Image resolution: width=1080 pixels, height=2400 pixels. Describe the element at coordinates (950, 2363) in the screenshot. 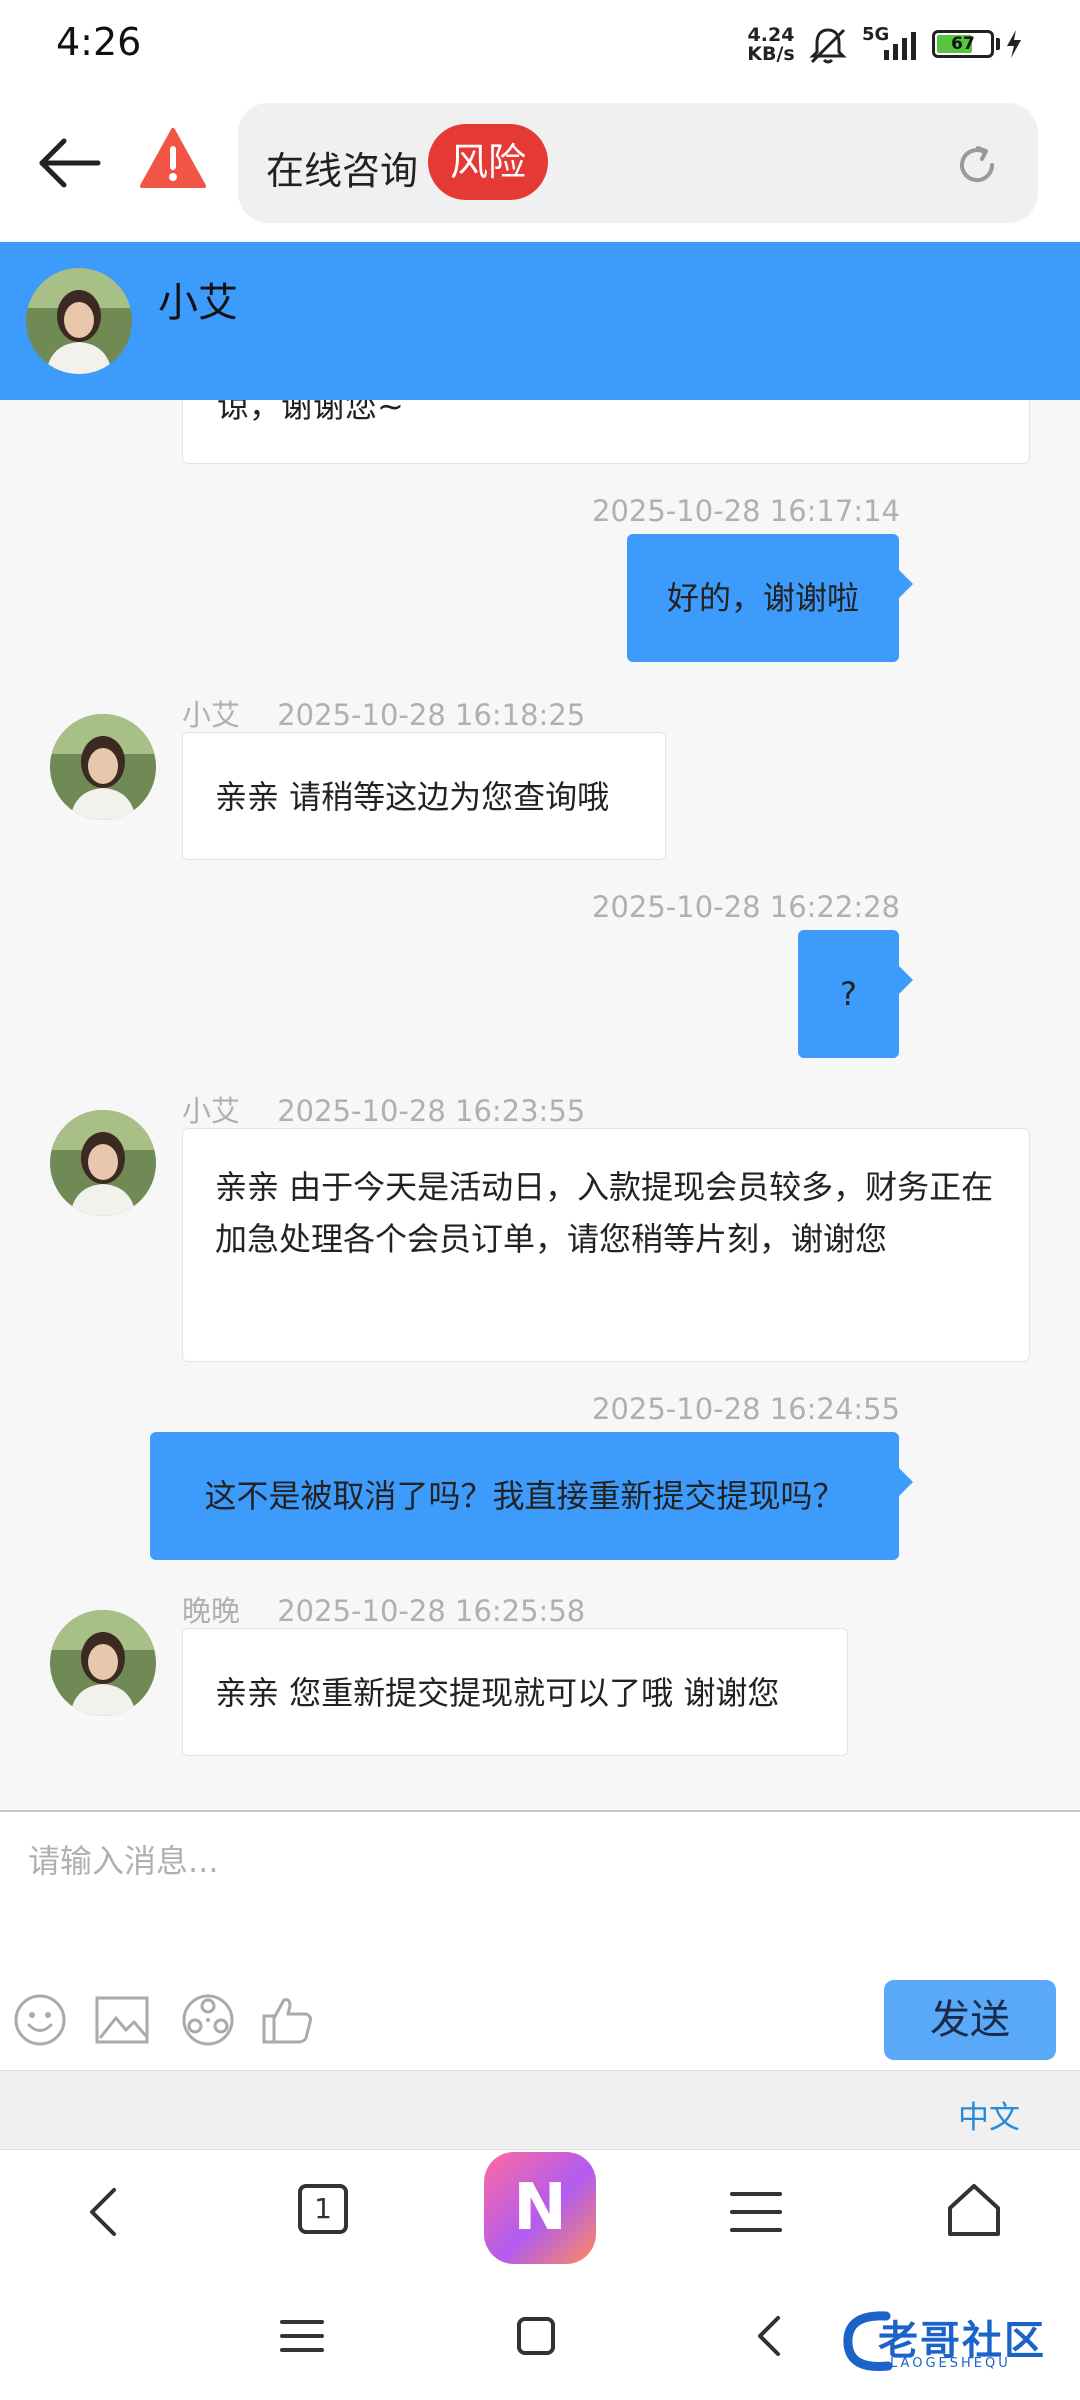

I see `watermark-subtext: LAOGESHEQU` at that location.